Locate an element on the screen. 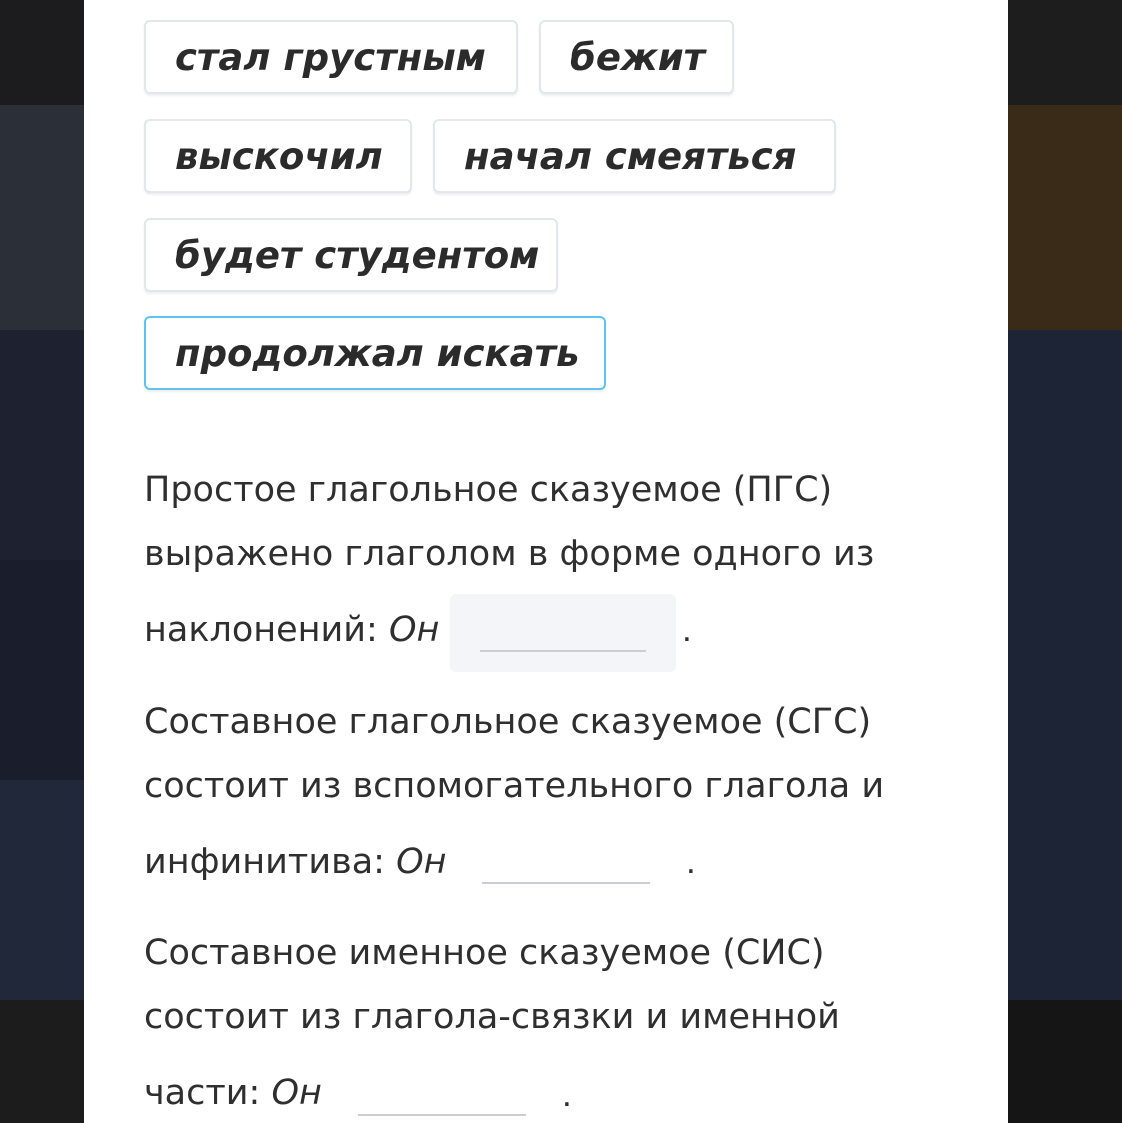  statement-line: состоит из вспомогательного глагола и is located at coordinates (514, 786).